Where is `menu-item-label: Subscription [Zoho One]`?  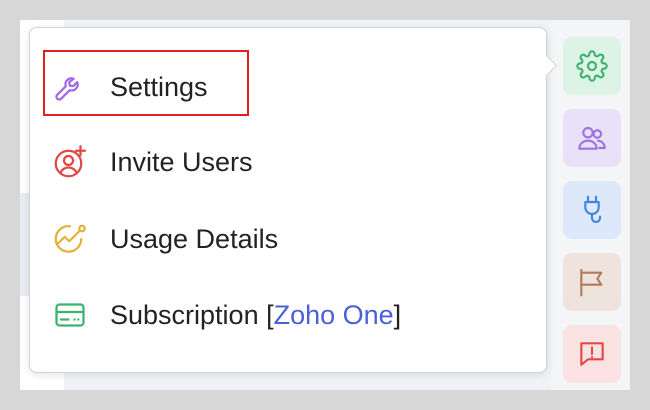 menu-item-label: Subscription [Zoho One] is located at coordinates (255, 315).